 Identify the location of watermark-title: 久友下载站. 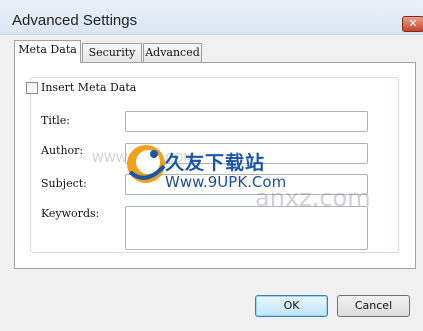
(215, 163).